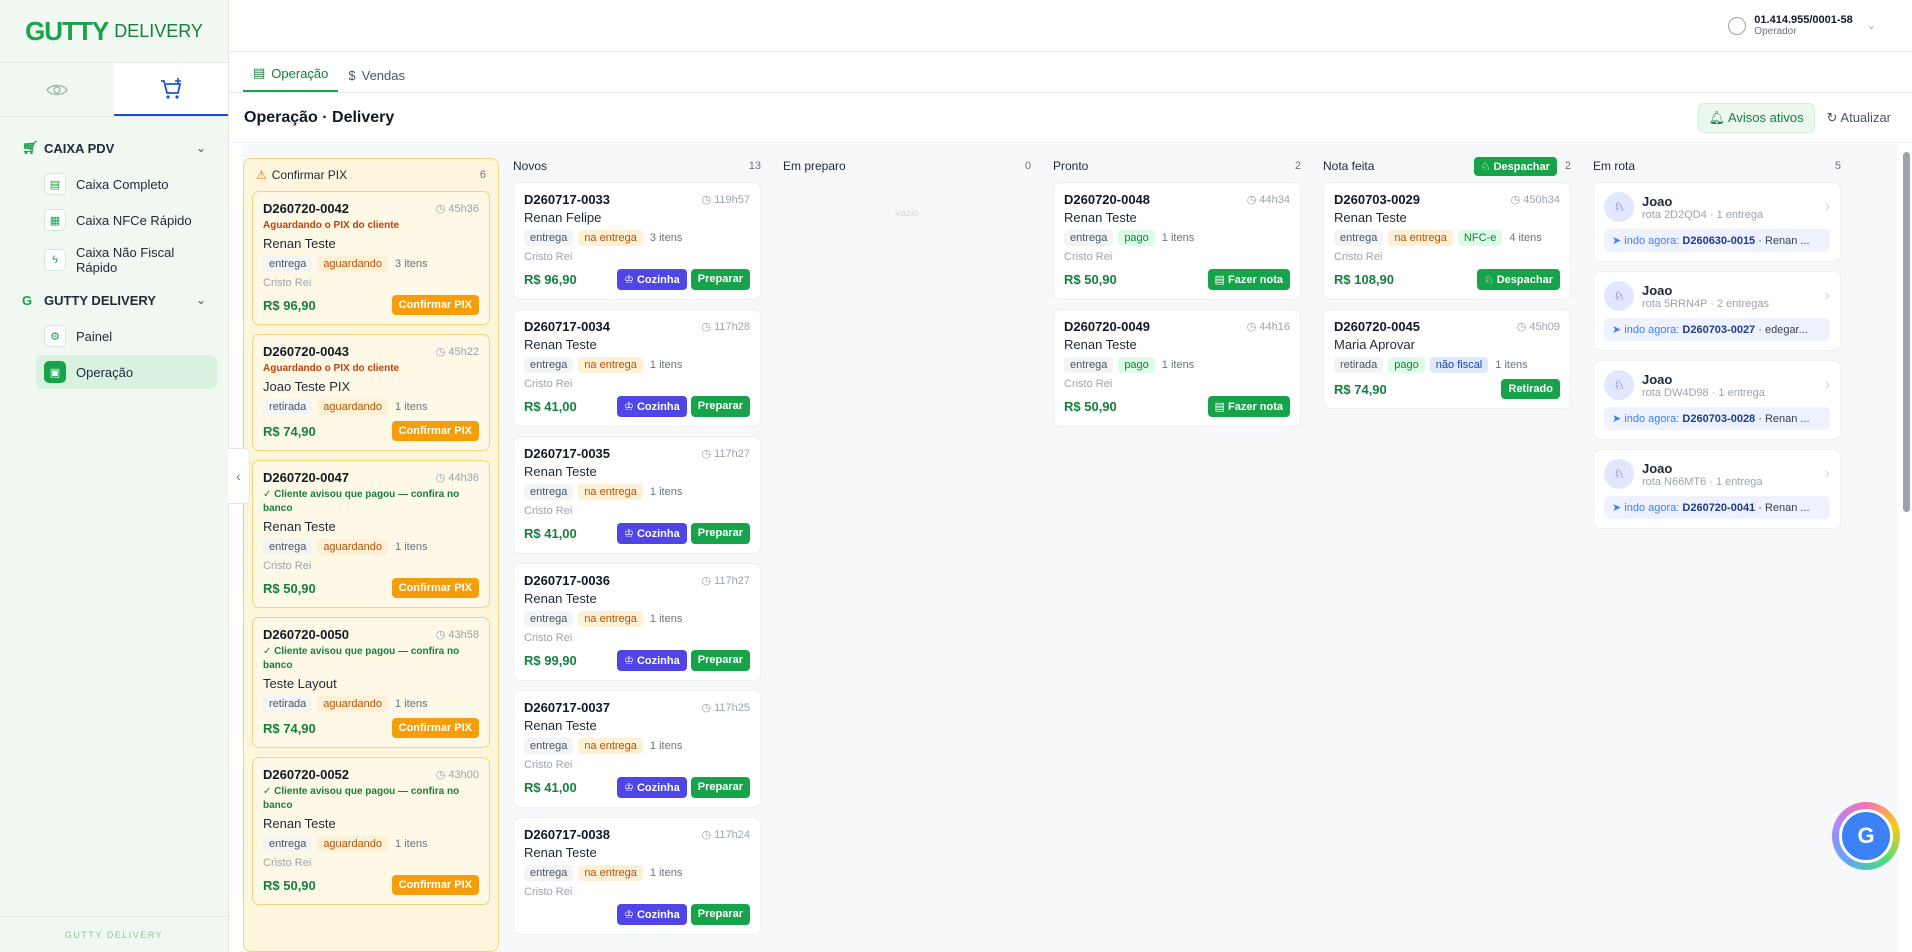 Image resolution: width=1912 pixels, height=952 pixels. I want to click on card-header: D260720-0042 ◷ 45h36, so click(371, 208).